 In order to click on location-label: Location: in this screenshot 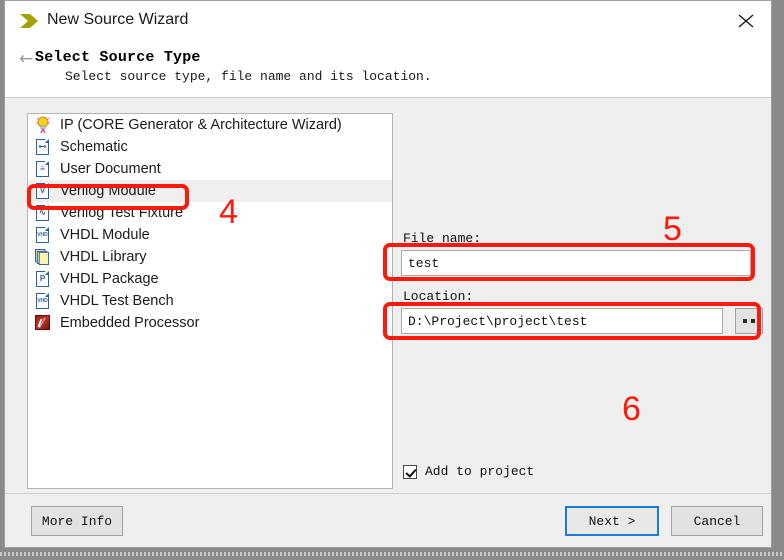, I will do `click(438, 296)`.